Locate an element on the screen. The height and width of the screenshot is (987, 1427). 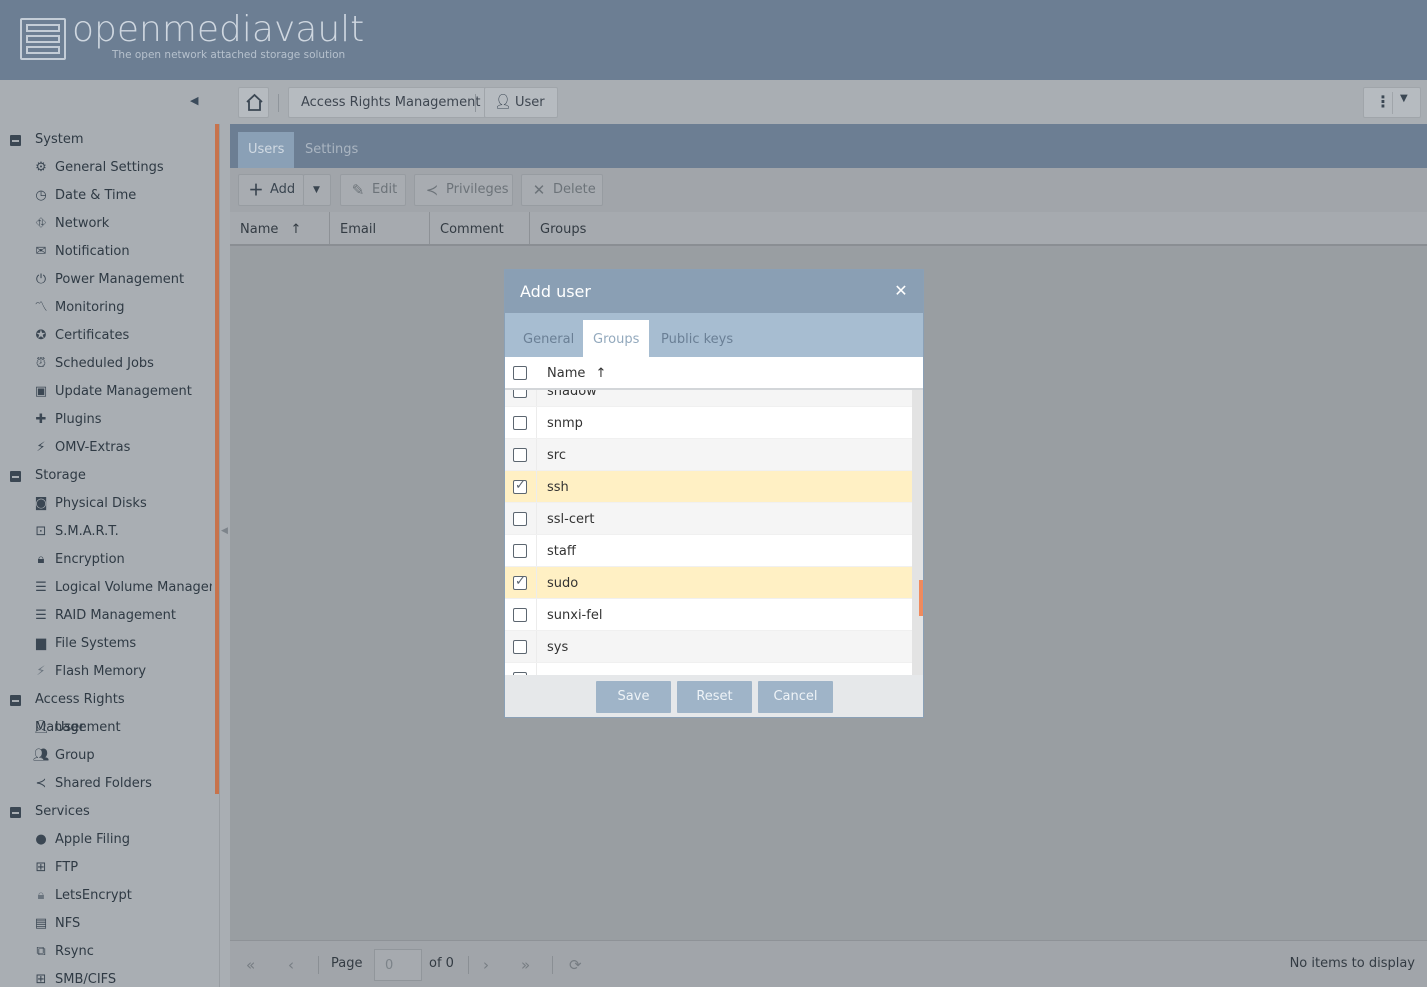
sidebar-item-file-systems: ▆ File Systems is located at coordinates (106, 644).